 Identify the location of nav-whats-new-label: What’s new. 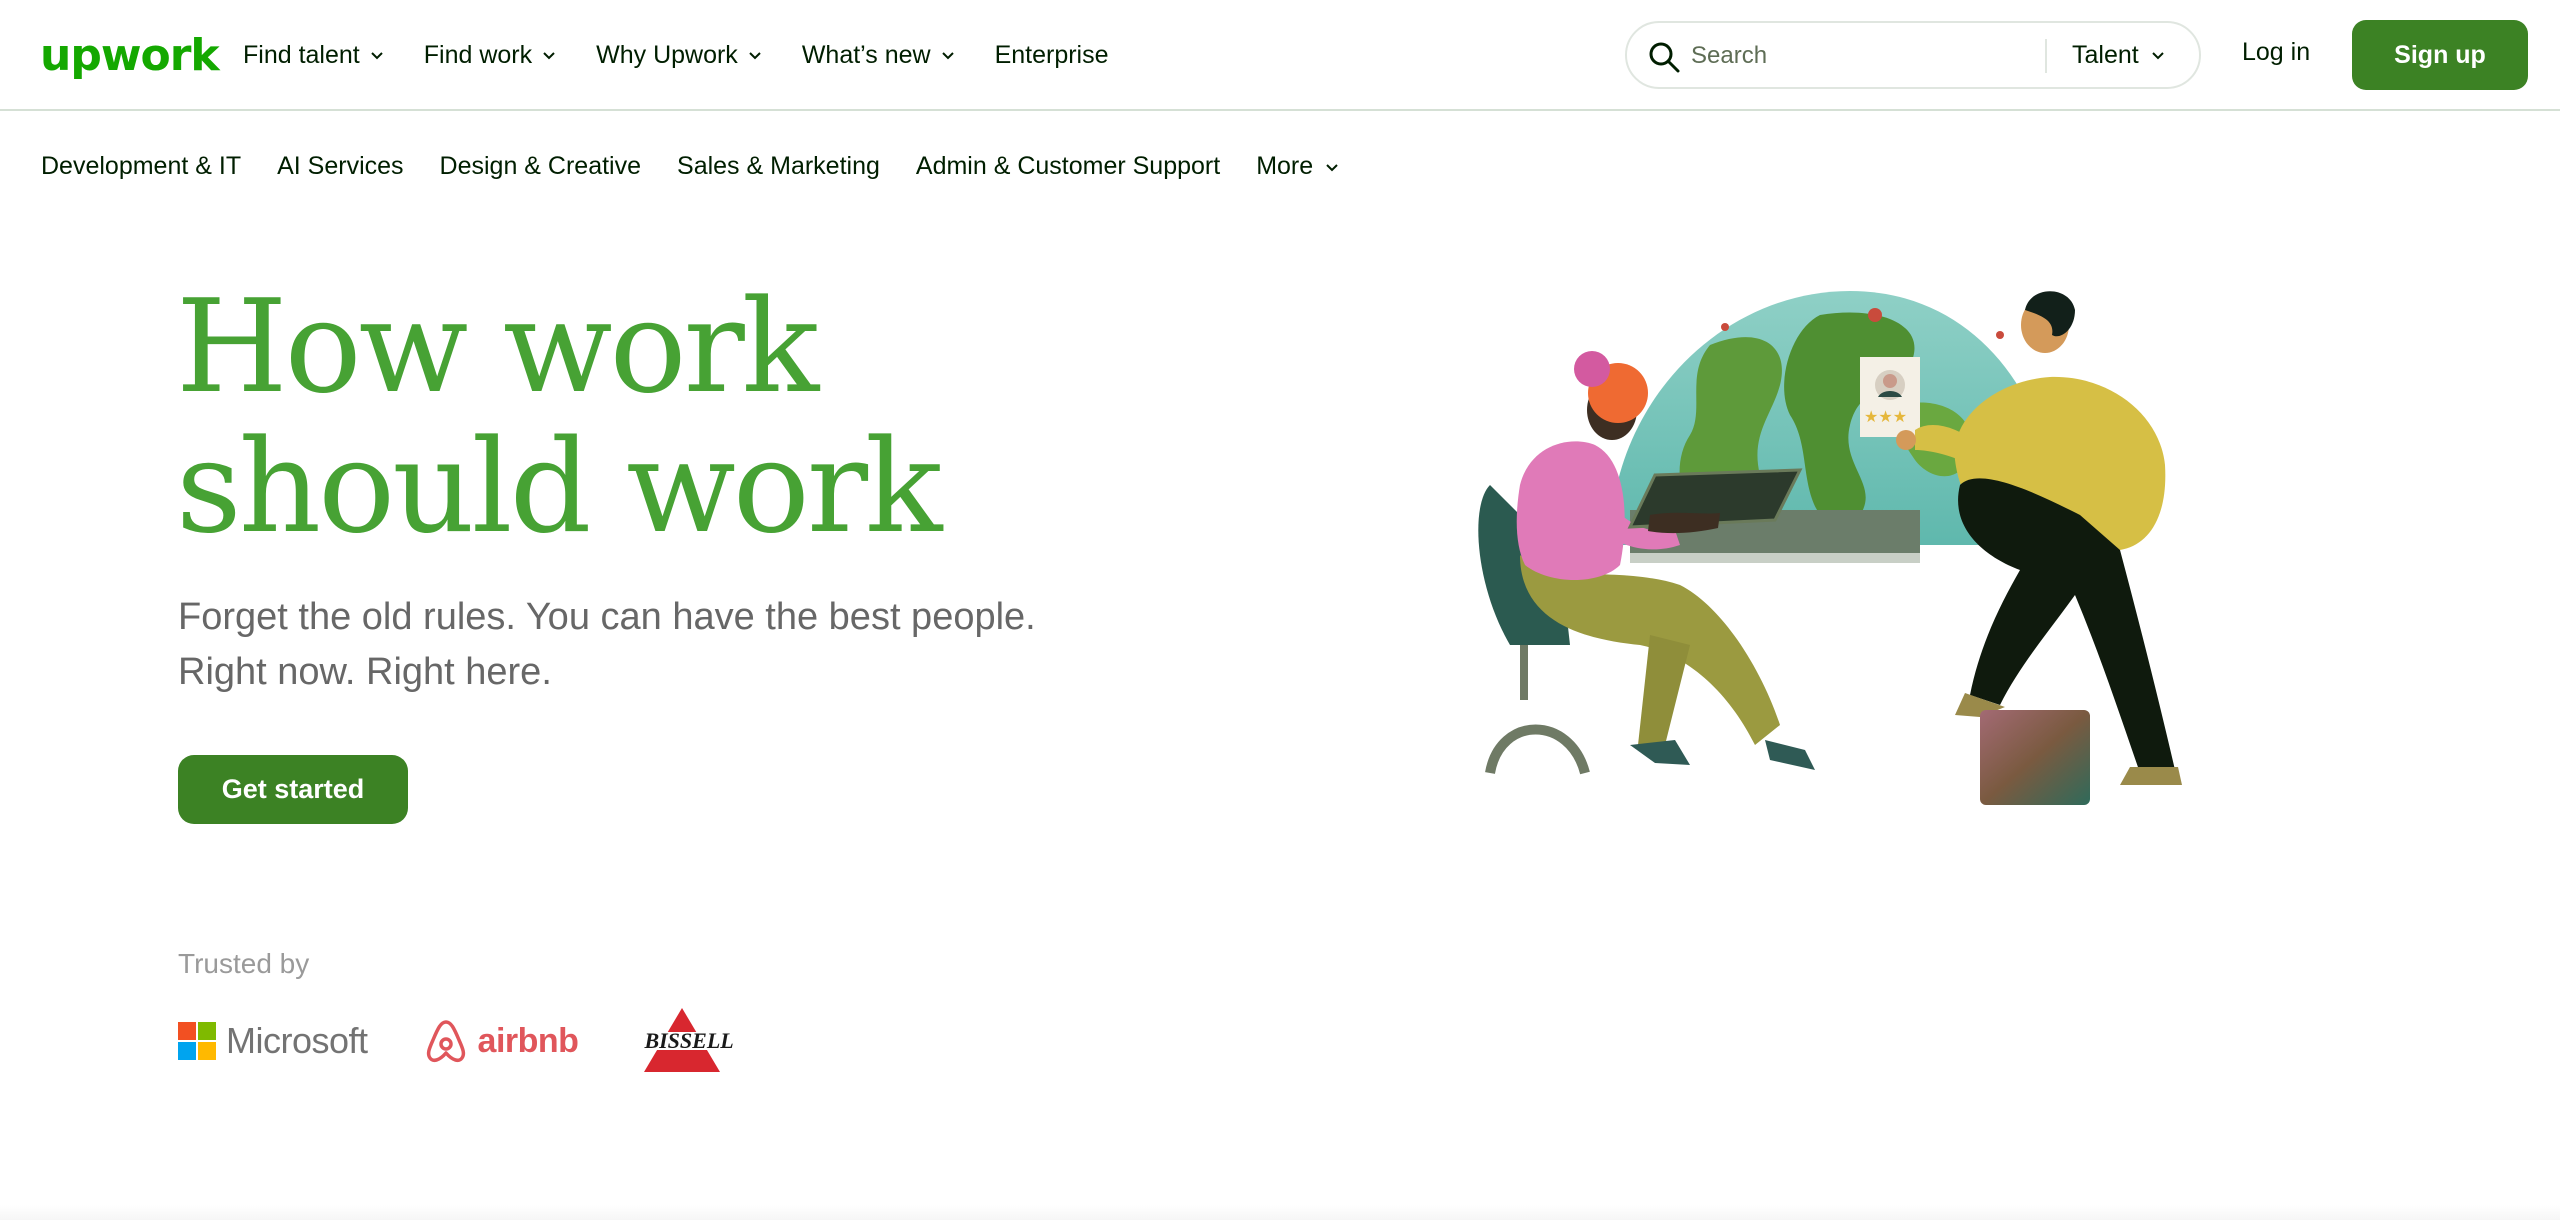
(866, 54).